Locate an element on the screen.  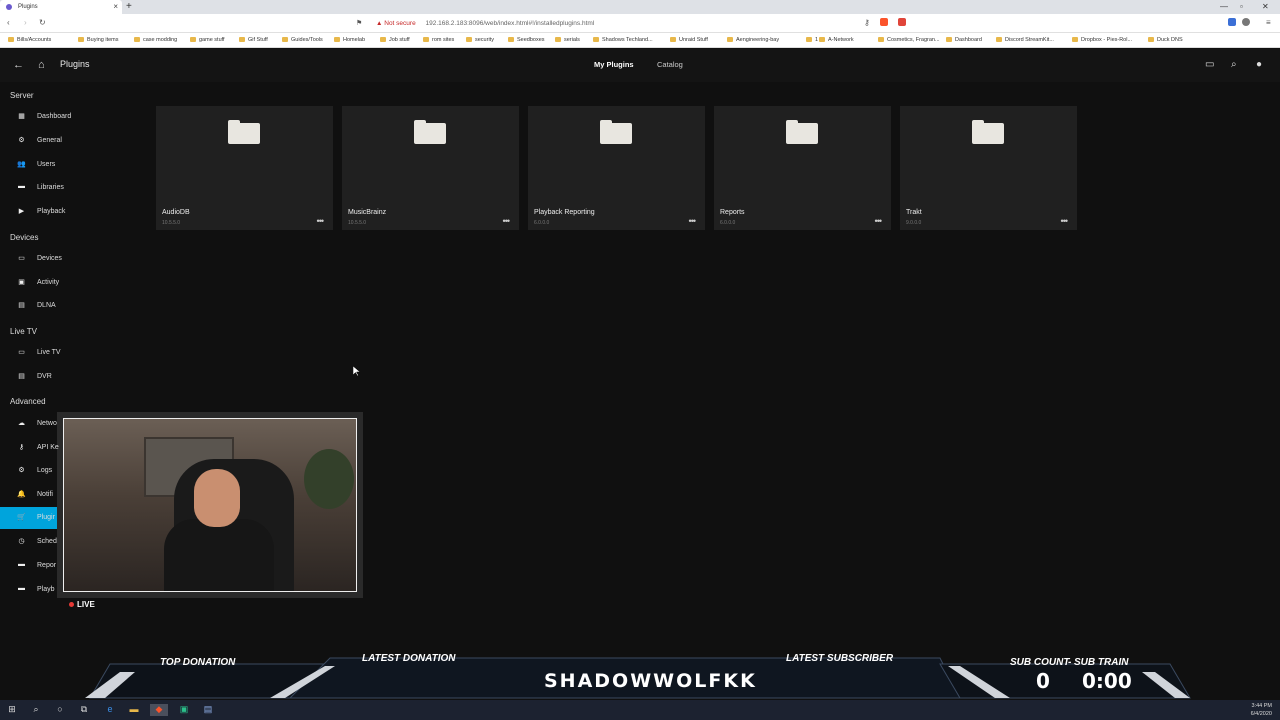
bookmark-dashboard: Dashboard is located at coordinates (964, 40).